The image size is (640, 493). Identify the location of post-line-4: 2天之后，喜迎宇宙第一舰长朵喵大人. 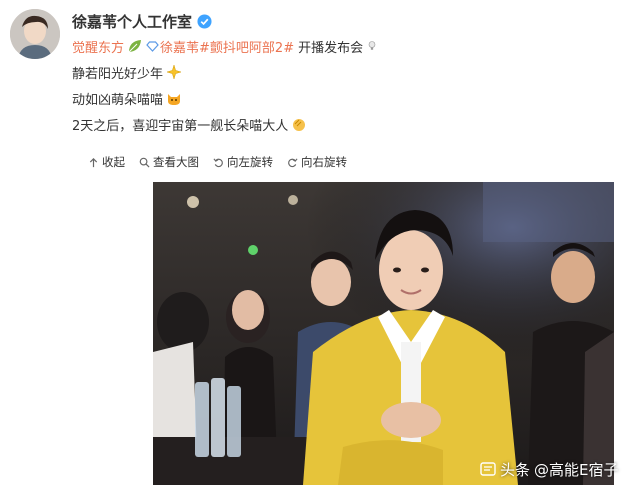
(191, 124).